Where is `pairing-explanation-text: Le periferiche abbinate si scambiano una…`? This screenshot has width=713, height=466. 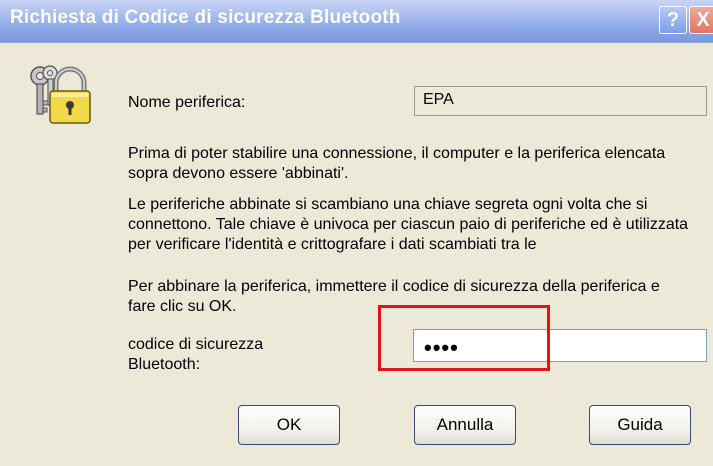
pairing-explanation-text: Le periferiche abbinate si scambiano una… is located at coordinates (408, 224).